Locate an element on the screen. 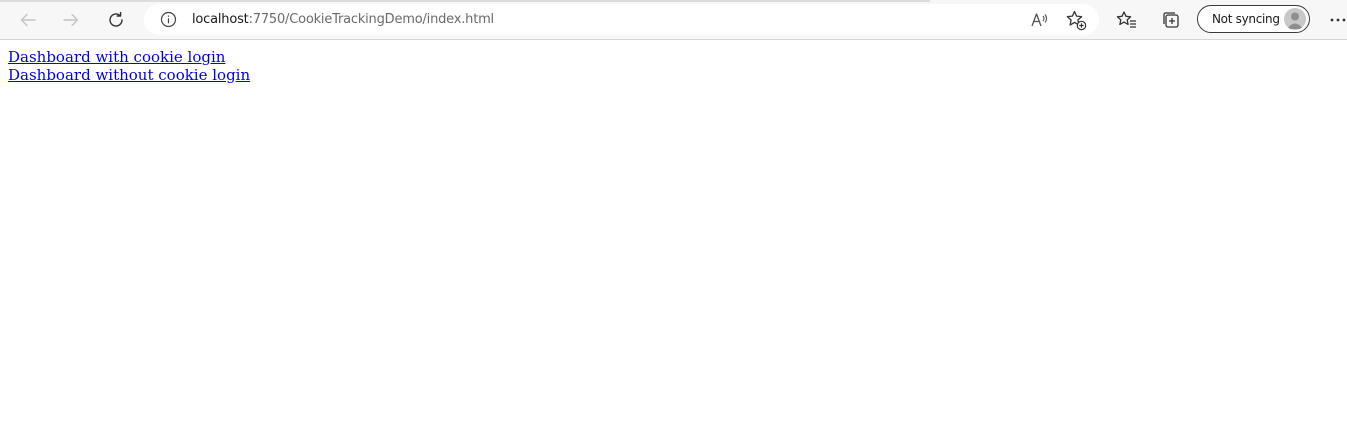  back-button is located at coordinates (28, 20).